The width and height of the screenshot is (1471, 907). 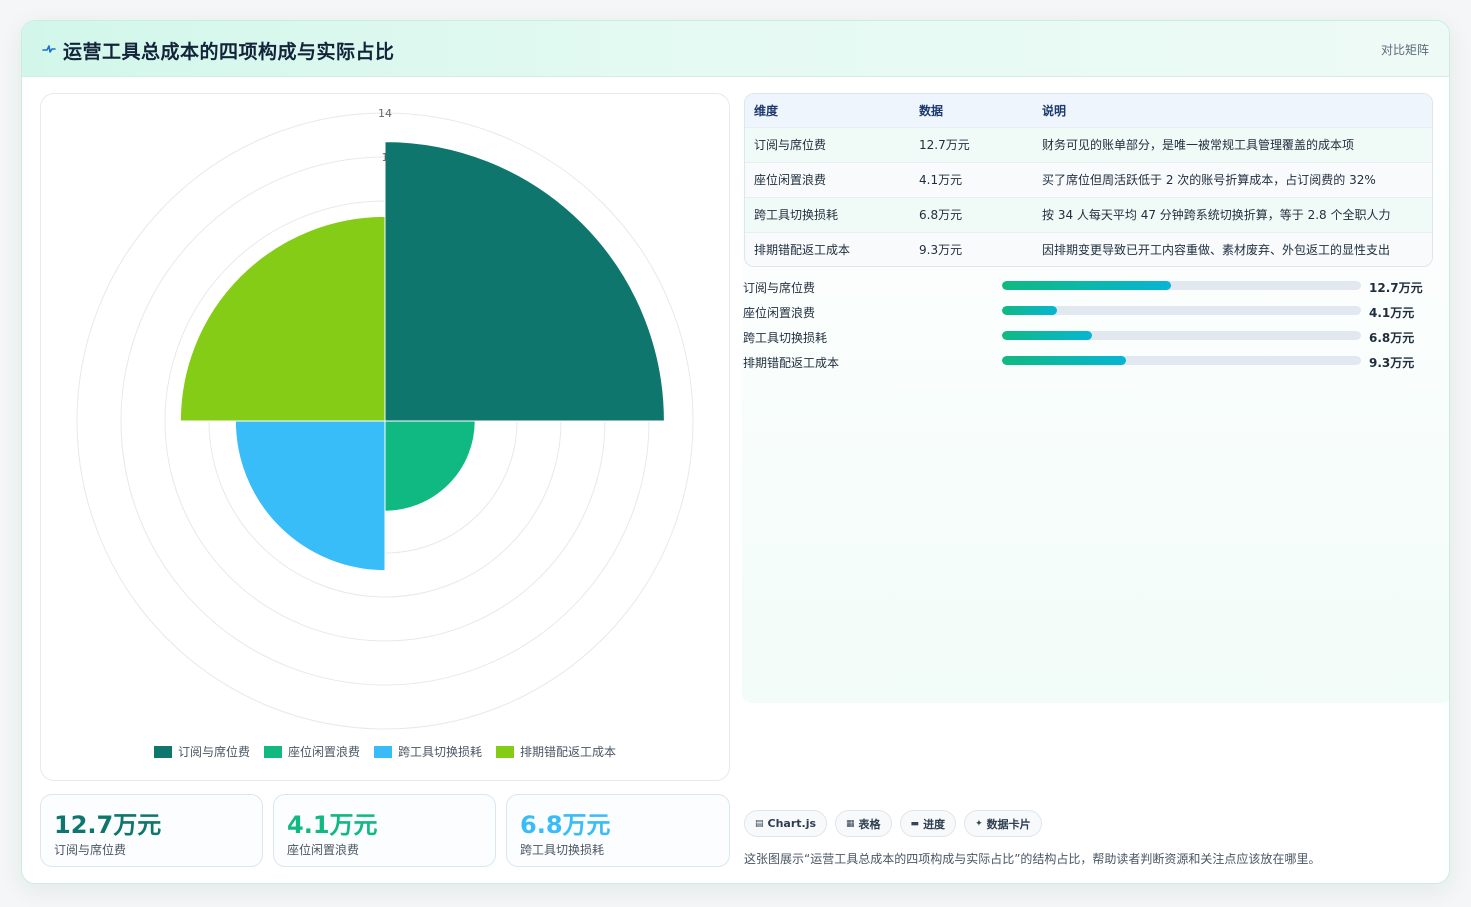 What do you see at coordinates (850, 823) in the screenshot?
I see `table-icon: ▦` at bounding box center [850, 823].